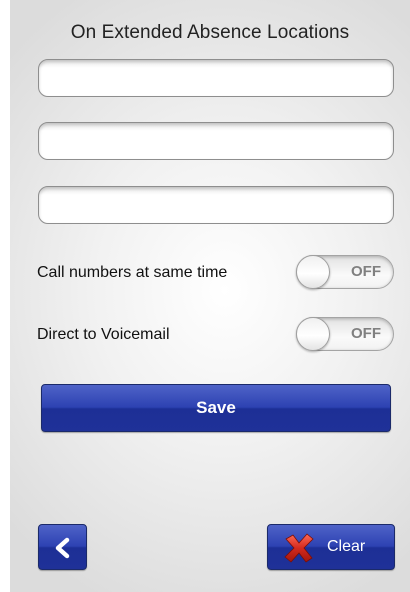 The height and width of the screenshot is (592, 410). Describe the element at coordinates (345, 272) in the screenshot. I see `call-same-time-toggle: OFF` at that location.